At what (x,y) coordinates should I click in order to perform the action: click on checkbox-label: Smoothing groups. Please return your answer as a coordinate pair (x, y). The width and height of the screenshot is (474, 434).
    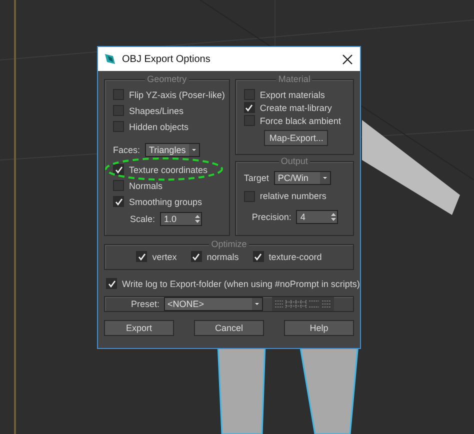
    Looking at the image, I should click on (165, 201).